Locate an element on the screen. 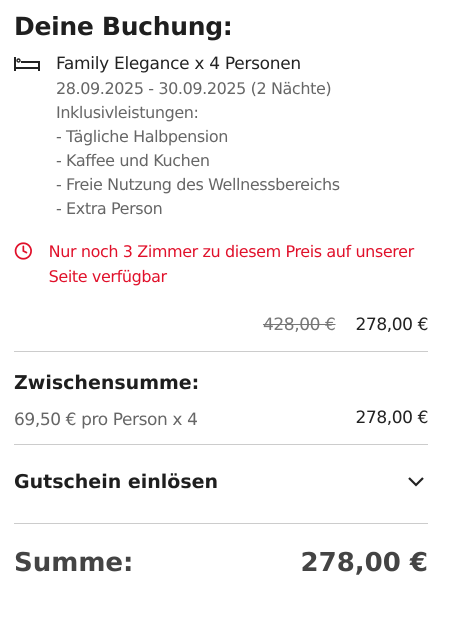 The image size is (453, 628). price-per-person: 69,50 € pro Person x 4 is located at coordinates (106, 420).